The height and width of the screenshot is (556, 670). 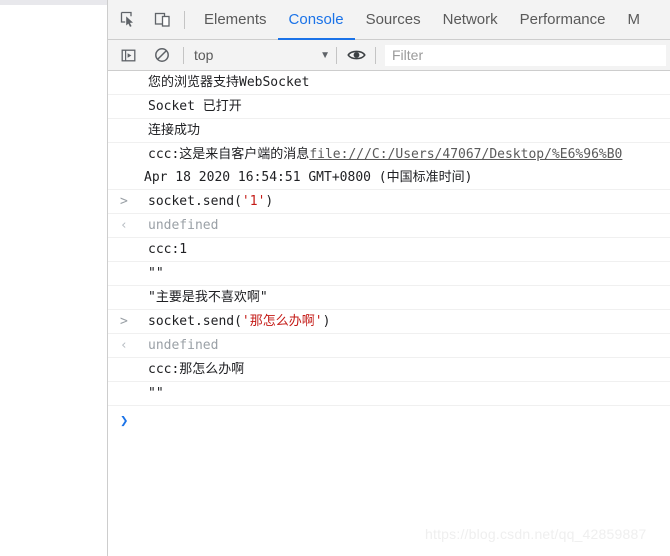 What do you see at coordinates (196, 369) in the screenshot?
I see `log-message: ccc:那怎么办啊` at bounding box center [196, 369].